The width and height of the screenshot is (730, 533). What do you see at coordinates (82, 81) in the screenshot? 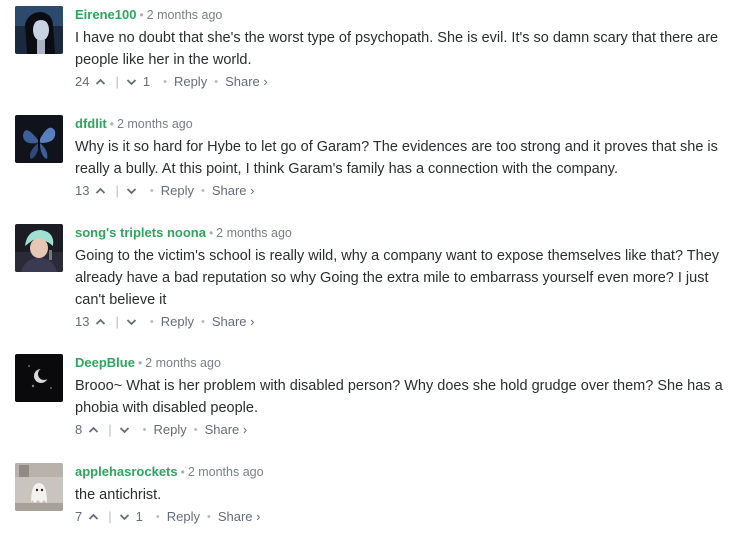
I see `upvote-count: 24` at bounding box center [82, 81].